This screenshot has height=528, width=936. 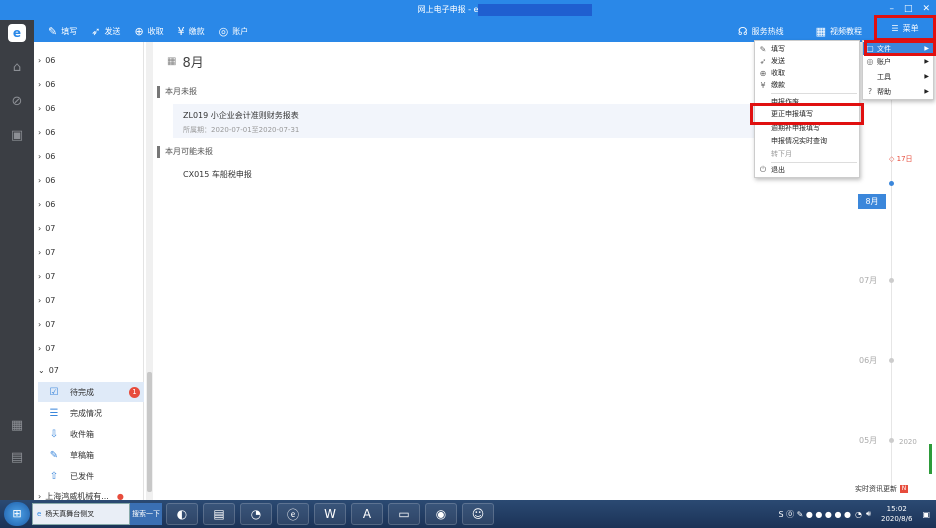 What do you see at coordinates (535, 10) in the screenshot?
I see `title-redaction` at bounding box center [535, 10].